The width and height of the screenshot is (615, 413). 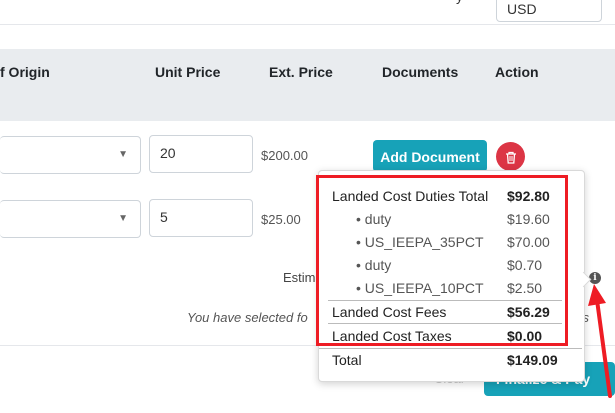 What do you see at coordinates (420, 72) in the screenshot?
I see `column-header-documents: Documents` at bounding box center [420, 72].